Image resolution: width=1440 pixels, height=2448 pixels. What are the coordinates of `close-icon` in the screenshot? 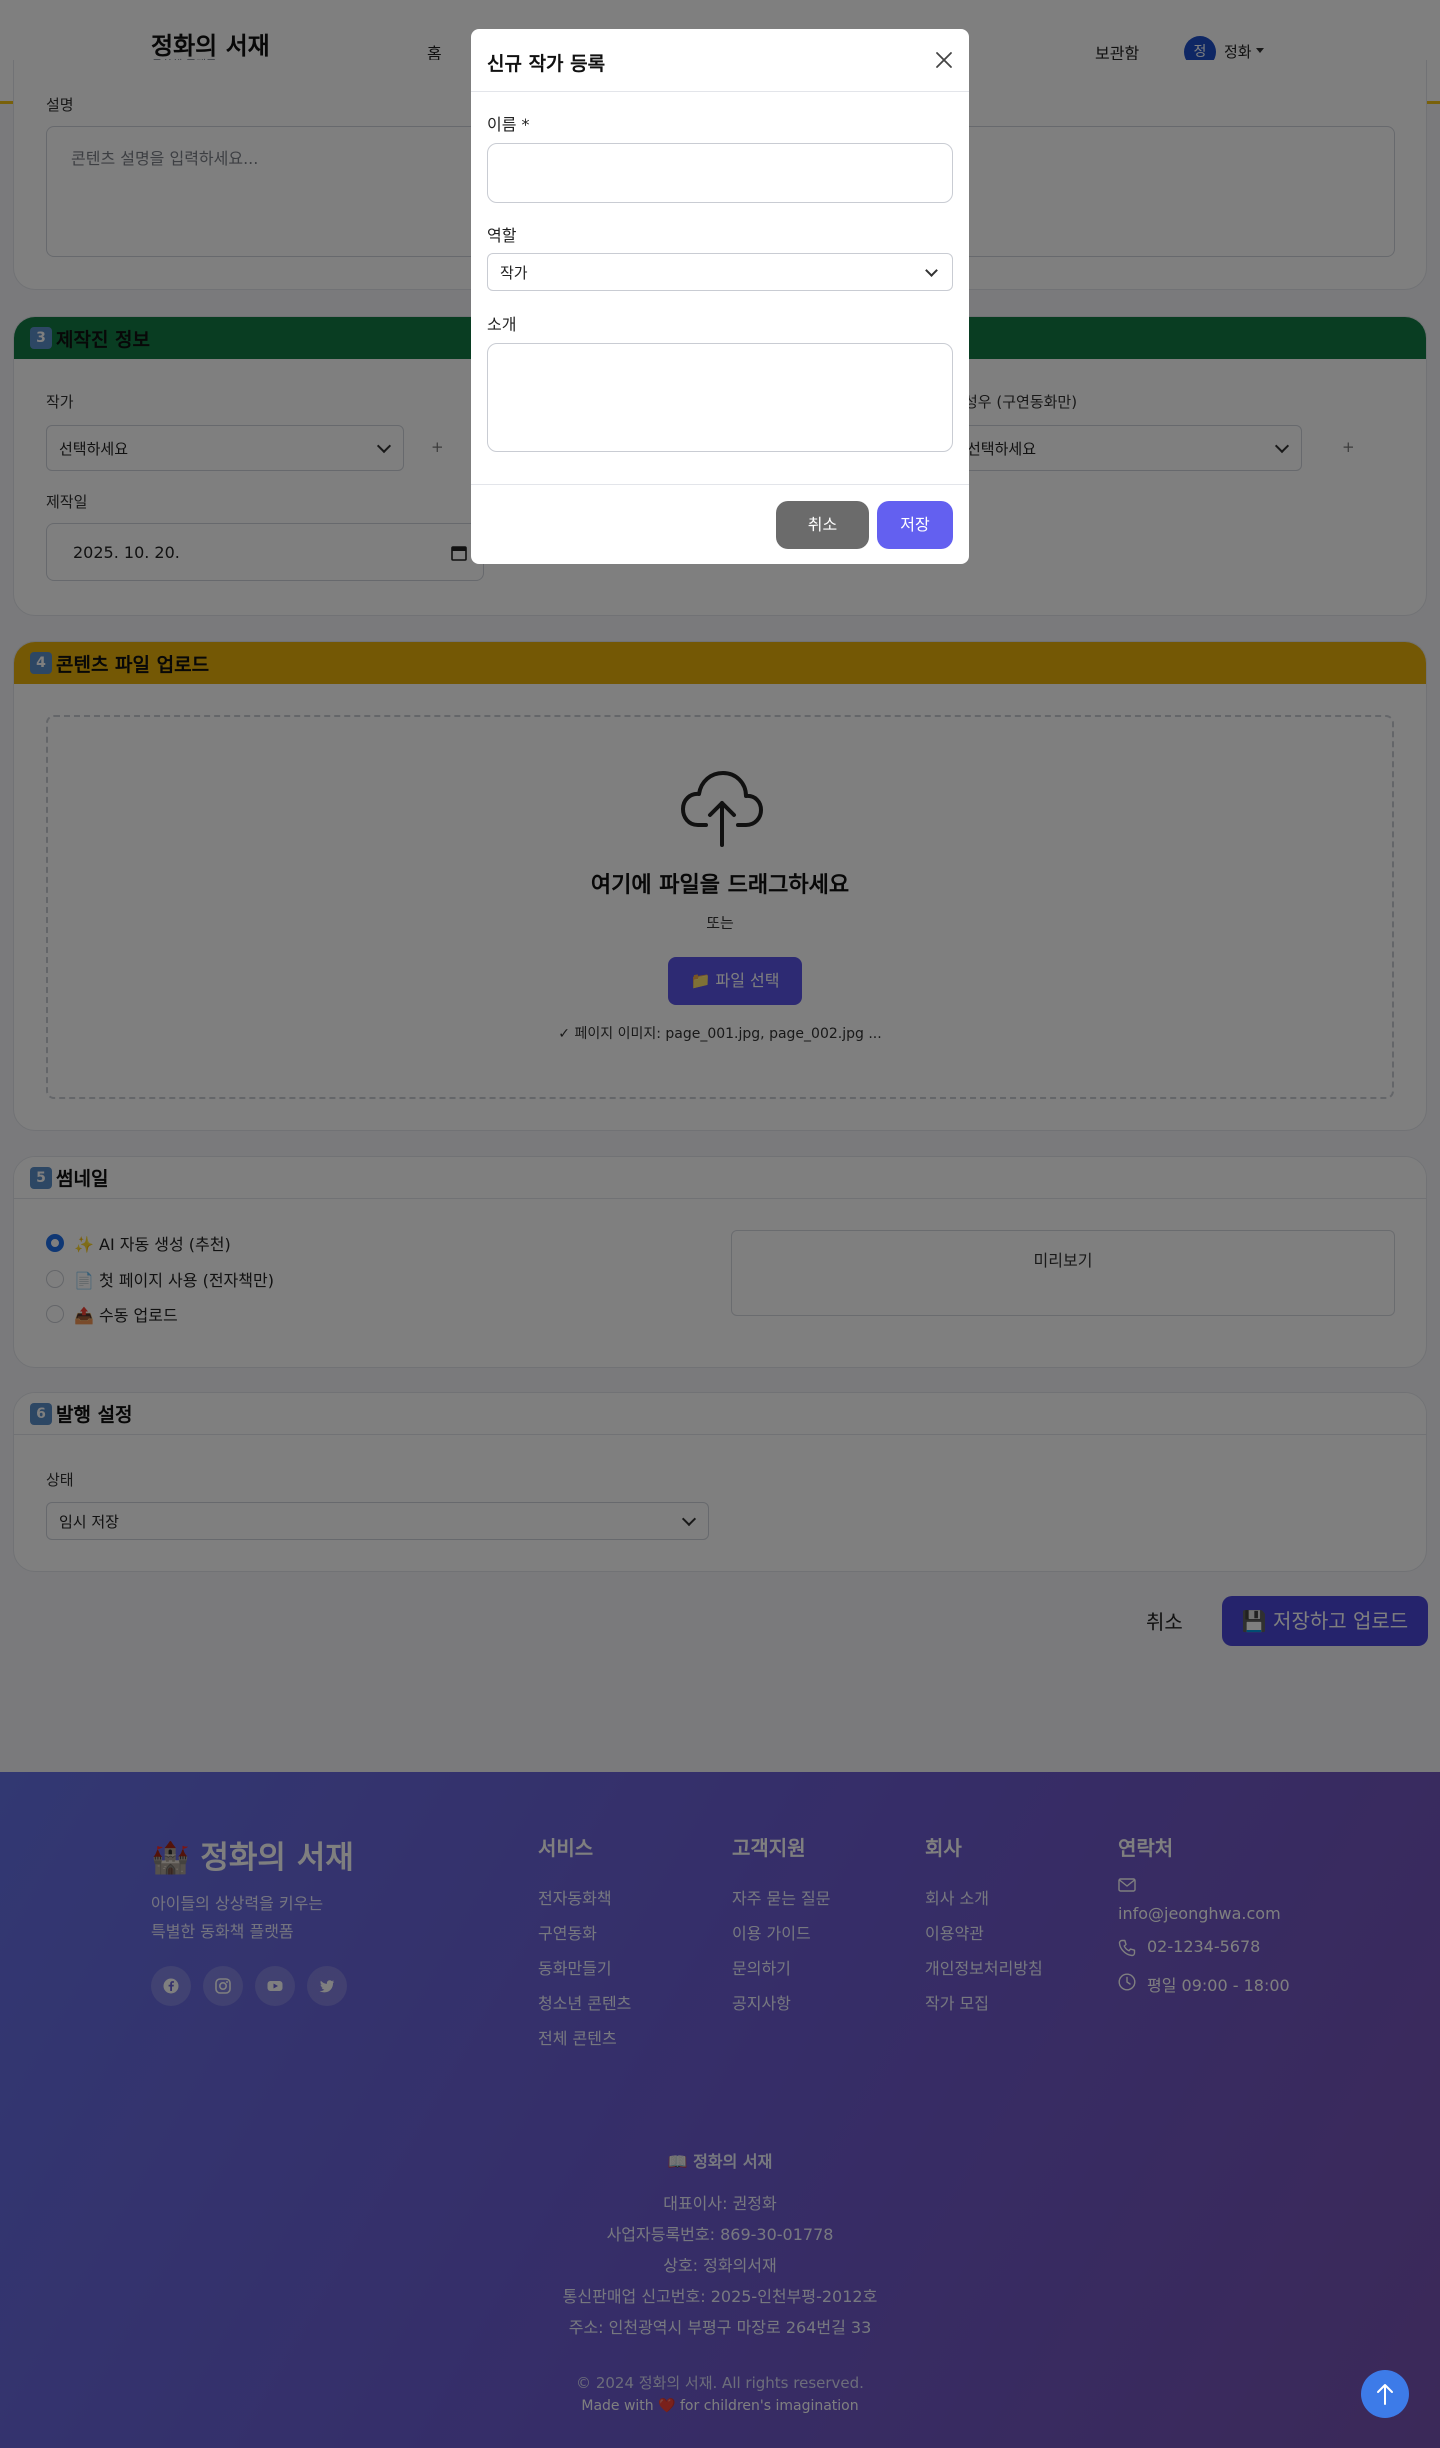 It's located at (944, 60).